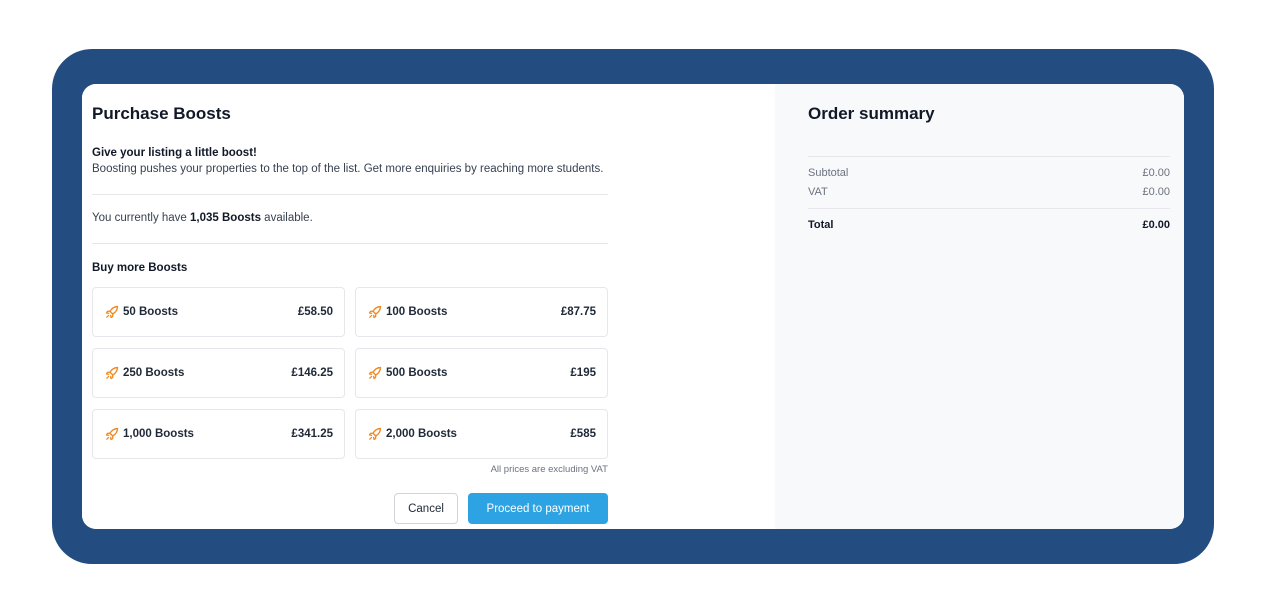 The image size is (1266, 613). What do you see at coordinates (1156, 173) in the screenshot?
I see `subtotal-value: £0.00` at bounding box center [1156, 173].